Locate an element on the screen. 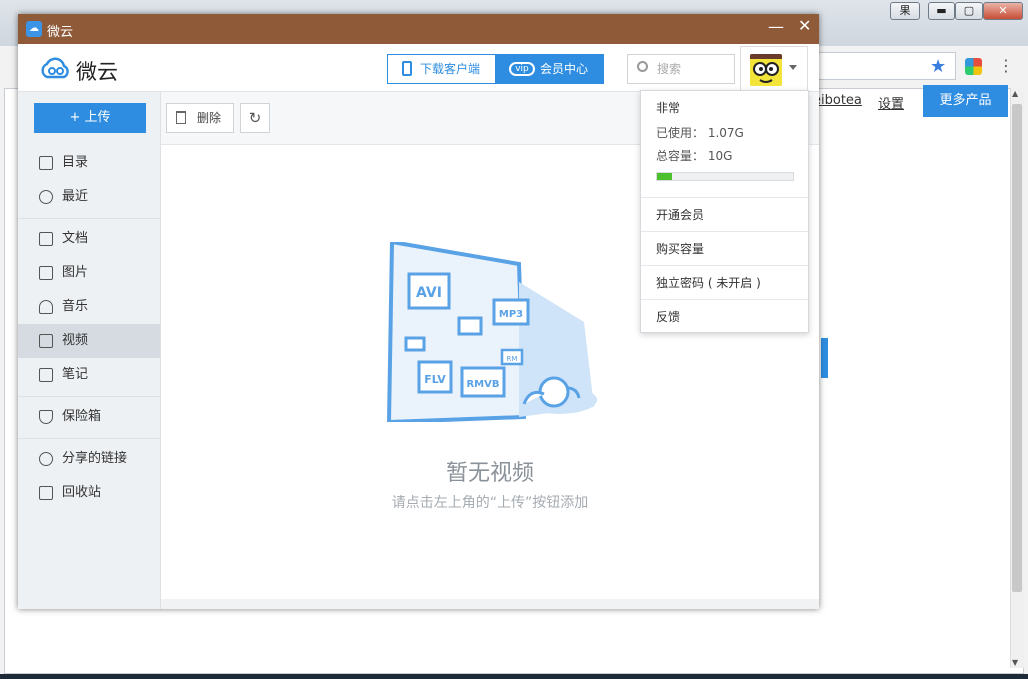  format-label: FLV is located at coordinates (435, 379).